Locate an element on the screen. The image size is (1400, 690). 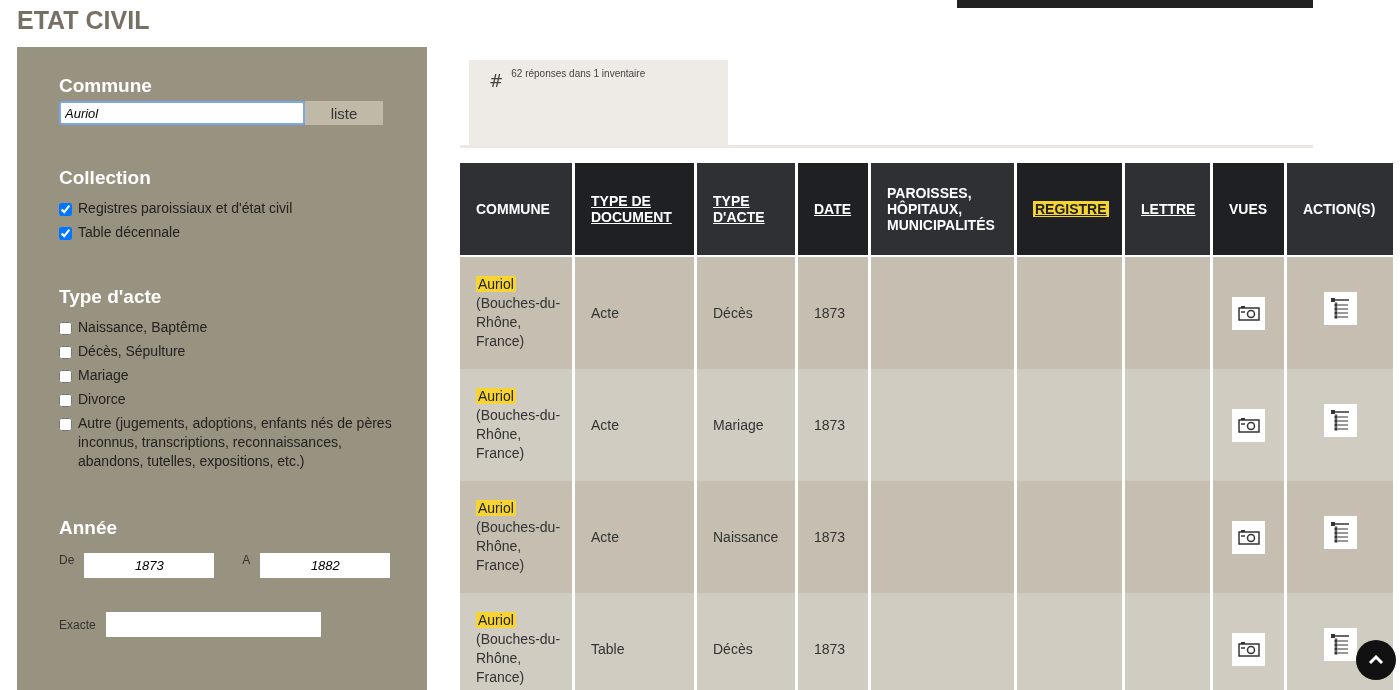
checkbox-label: Mariage is located at coordinates (103, 375).